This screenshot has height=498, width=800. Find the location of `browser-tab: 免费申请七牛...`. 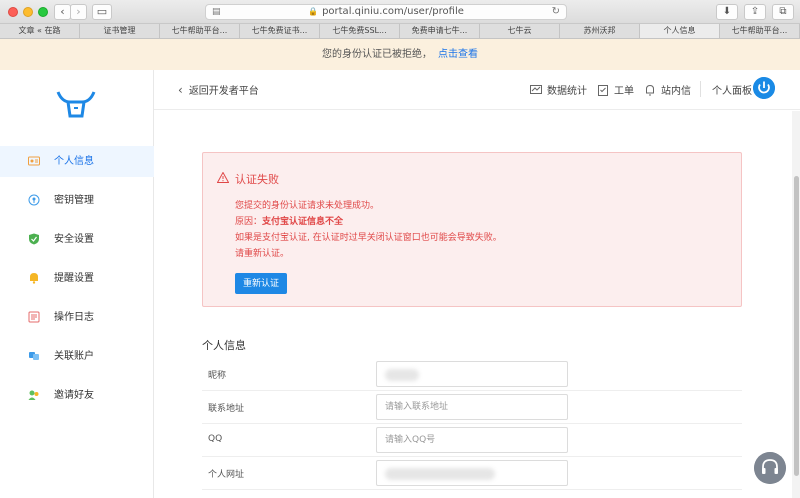

browser-tab: 免费申请七牛... is located at coordinates (440, 31).